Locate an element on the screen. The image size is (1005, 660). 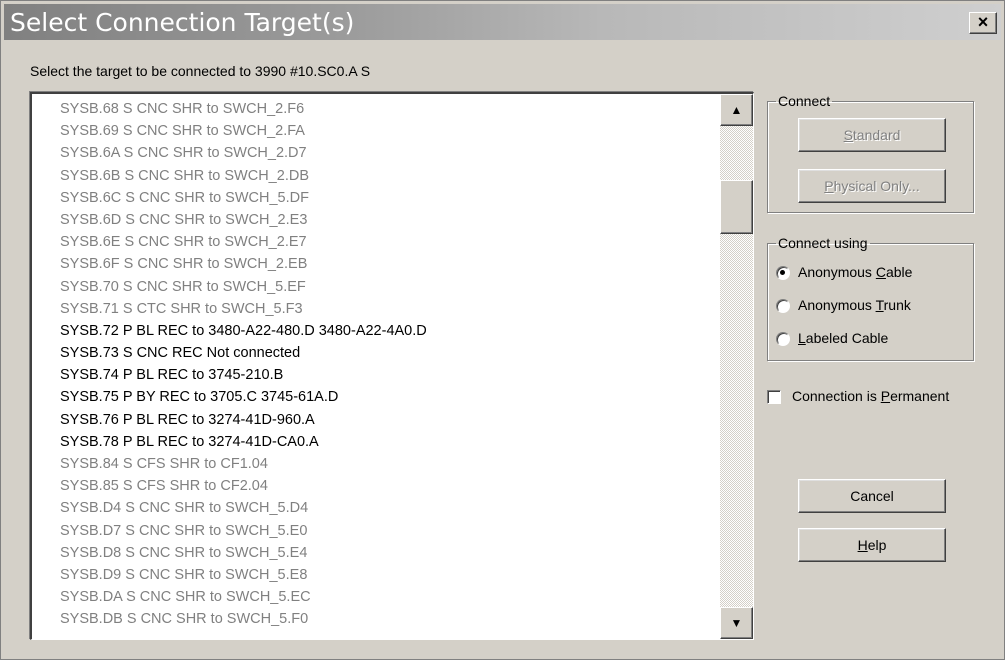
close-icon: × is located at coordinates (983, 22).